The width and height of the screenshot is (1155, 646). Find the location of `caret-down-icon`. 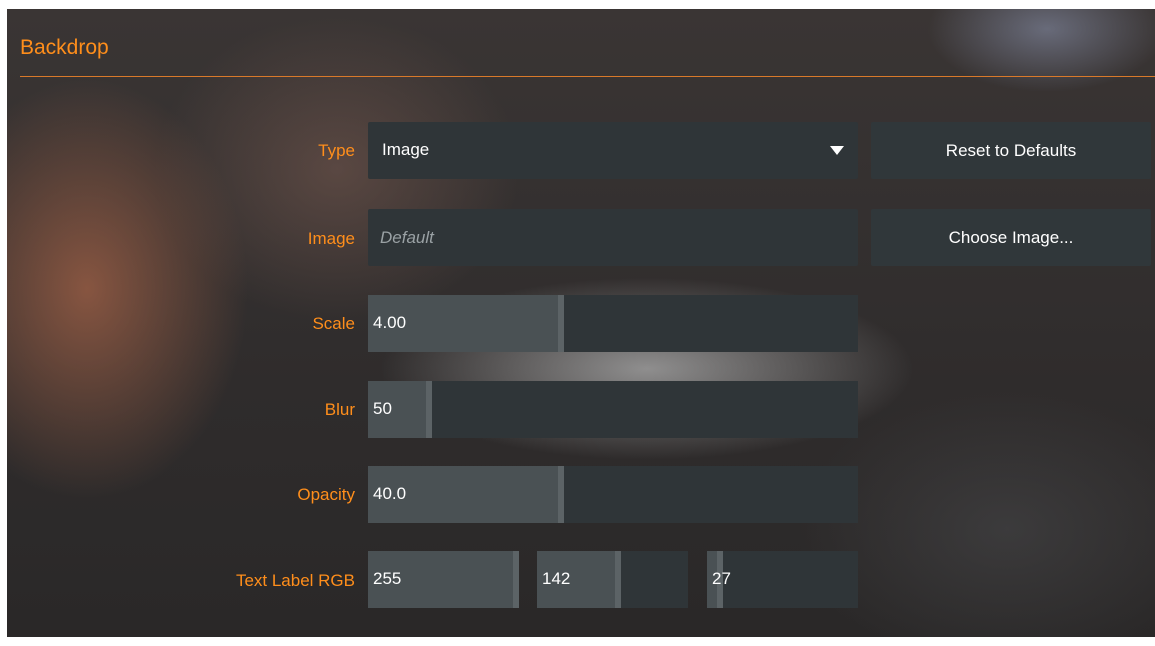

caret-down-icon is located at coordinates (837, 150).